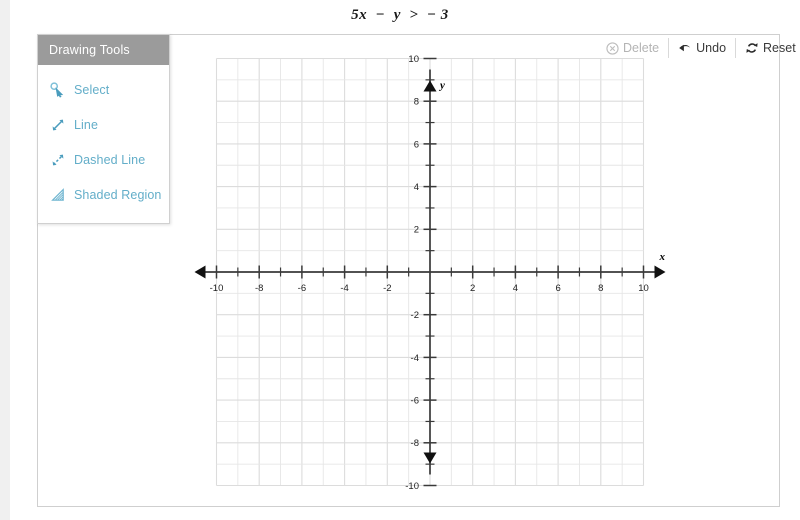 The height and width of the screenshot is (520, 800). What do you see at coordinates (302, 288) in the screenshot?
I see `x-tick-label: -6` at bounding box center [302, 288].